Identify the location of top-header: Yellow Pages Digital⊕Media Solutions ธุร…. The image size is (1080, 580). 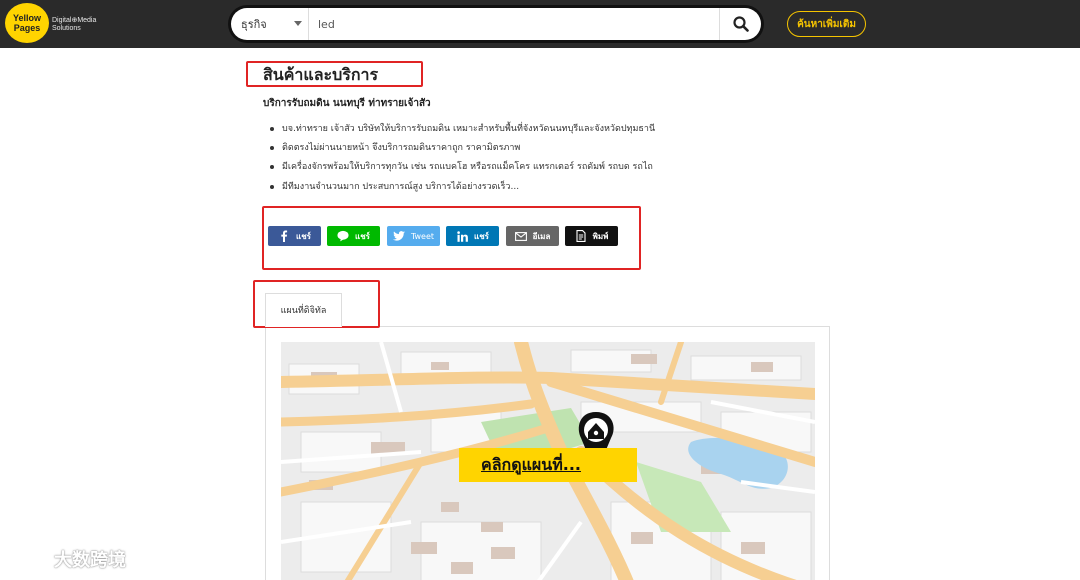
(540, 24).